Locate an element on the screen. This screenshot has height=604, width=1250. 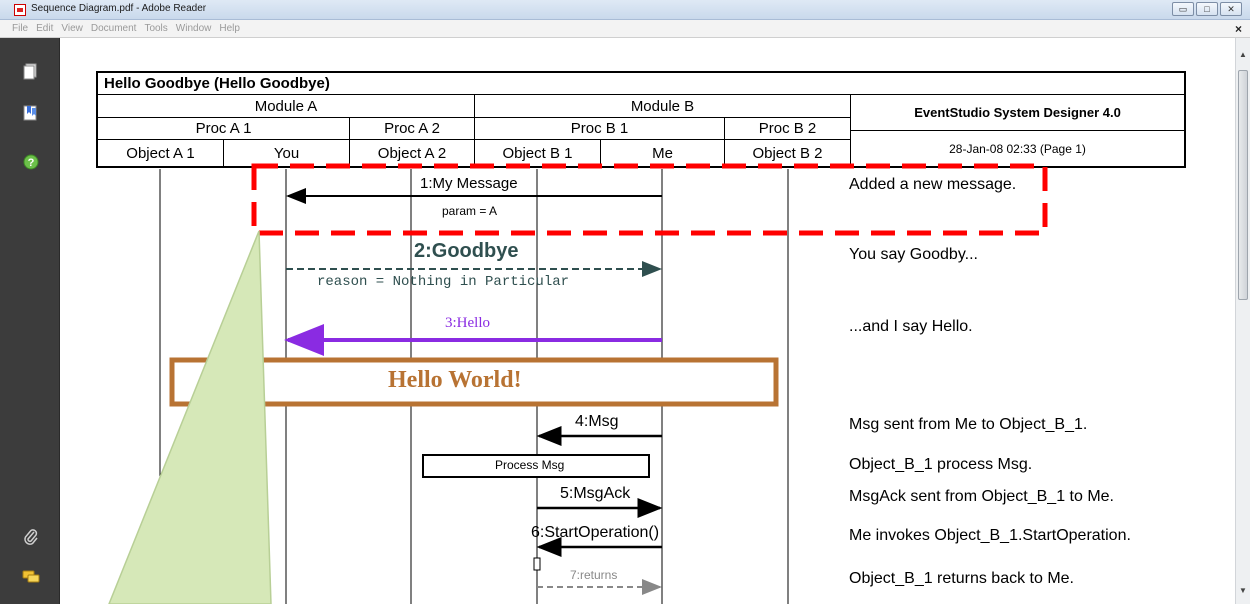
message-1-label: 1:My Message is located at coordinates (469, 183).